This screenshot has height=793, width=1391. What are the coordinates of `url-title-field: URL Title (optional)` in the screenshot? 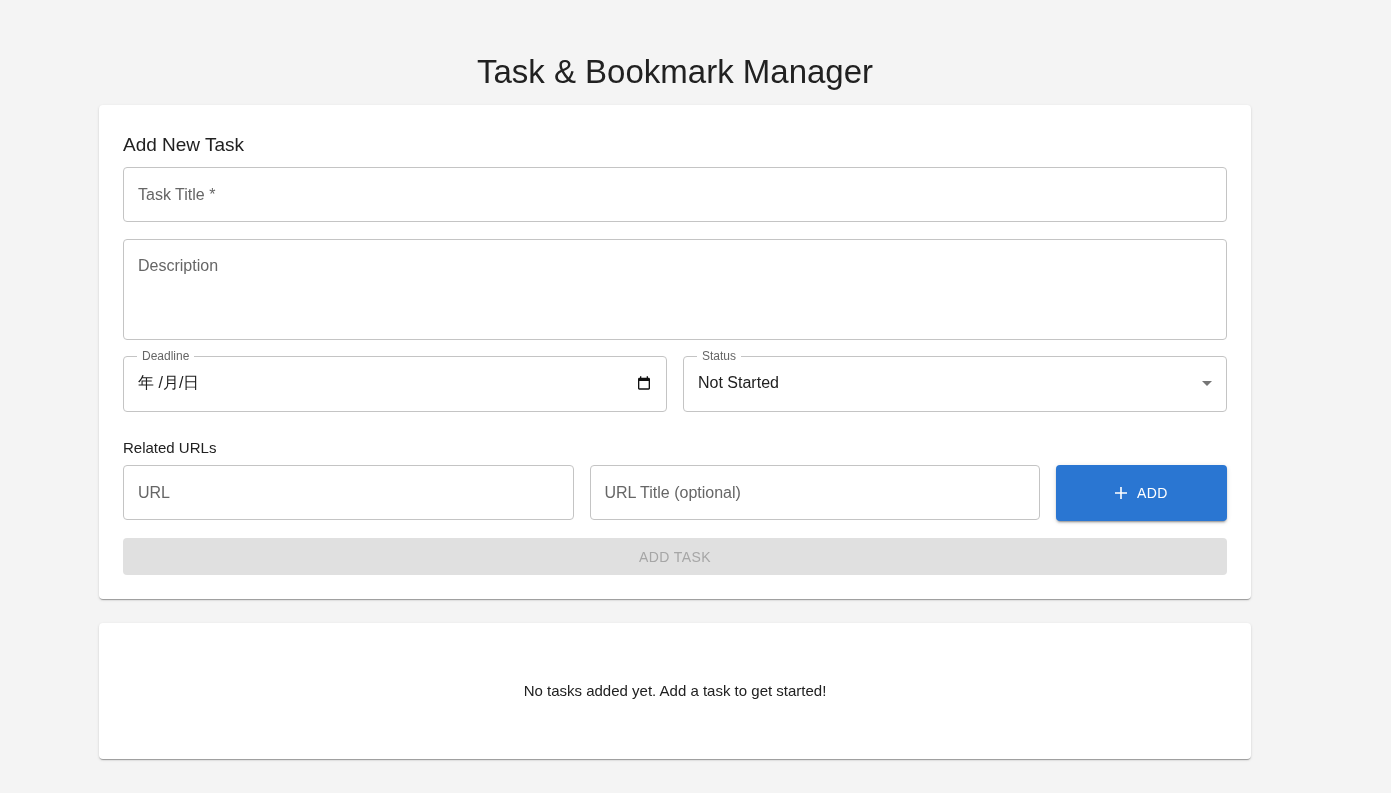 It's located at (814, 492).